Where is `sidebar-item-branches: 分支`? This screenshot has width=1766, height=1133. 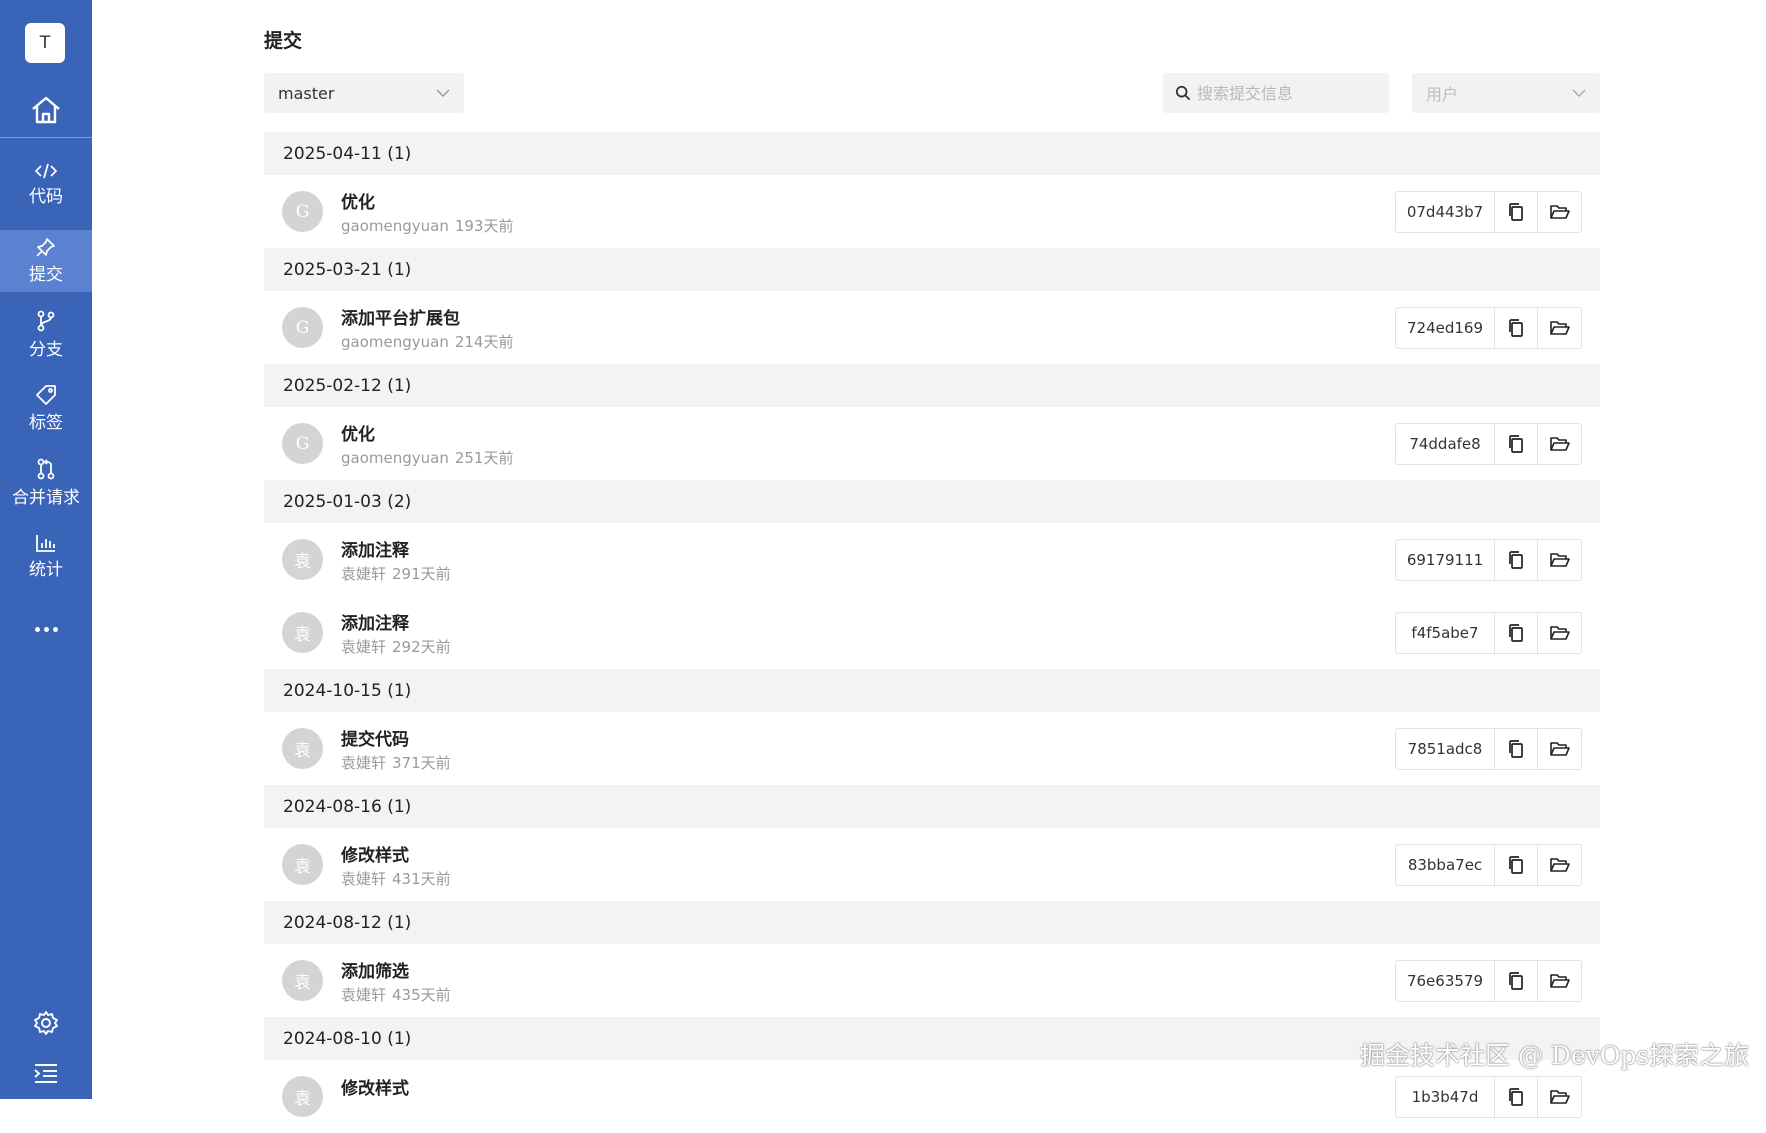 sidebar-item-branches: 分支 is located at coordinates (46, 335).